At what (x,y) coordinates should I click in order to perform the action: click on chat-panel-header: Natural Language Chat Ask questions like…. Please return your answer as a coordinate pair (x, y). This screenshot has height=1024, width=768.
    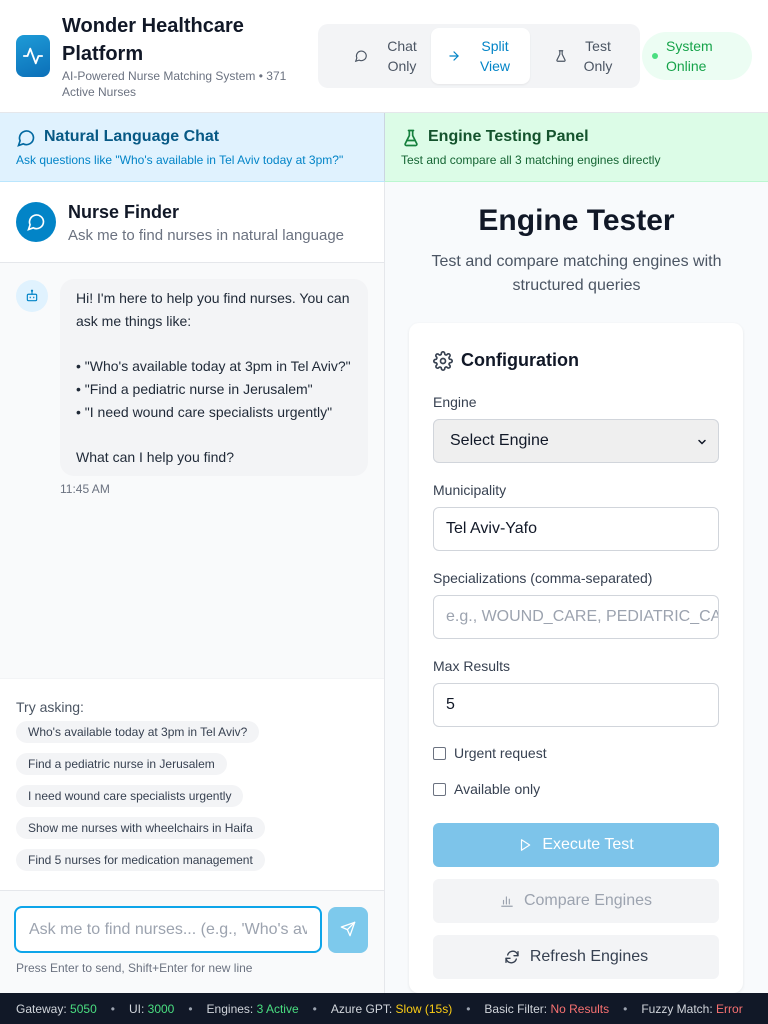
    Looking at the image, I should click on (192, 147).